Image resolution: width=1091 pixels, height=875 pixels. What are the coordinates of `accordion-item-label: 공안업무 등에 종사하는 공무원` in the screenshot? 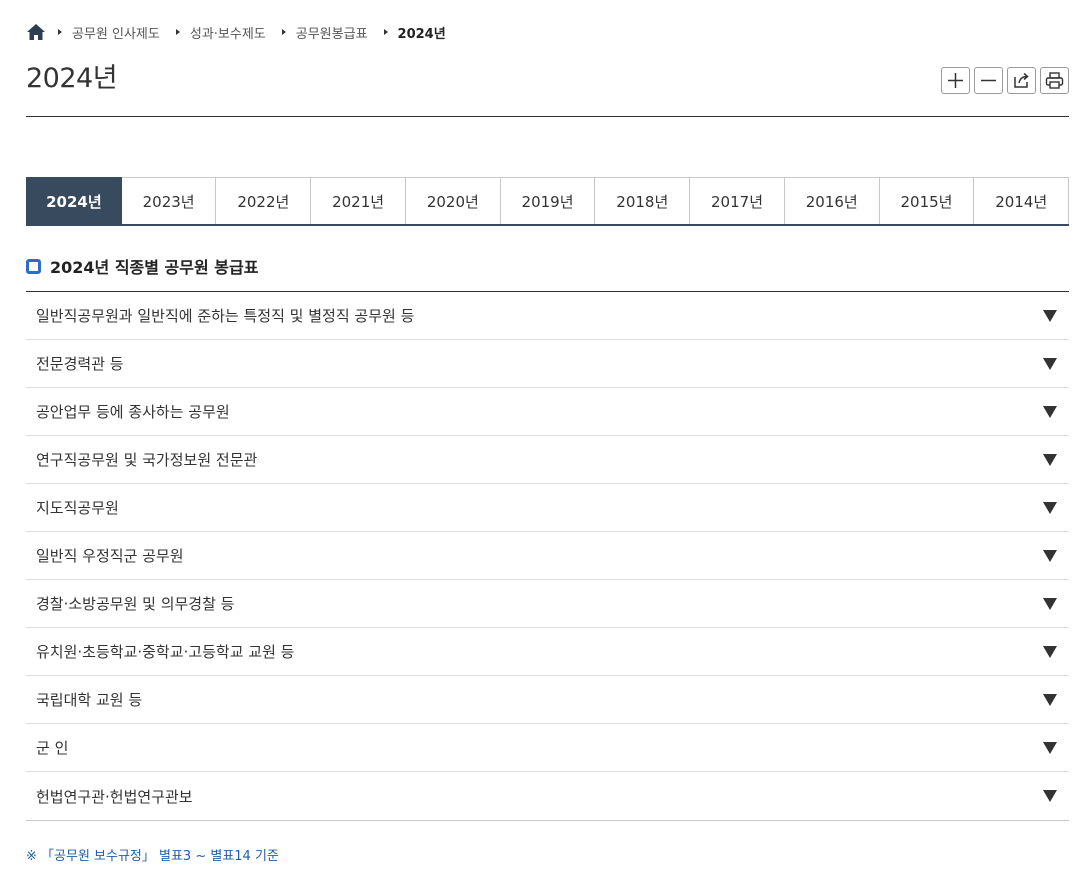 It's located at (133, 412).